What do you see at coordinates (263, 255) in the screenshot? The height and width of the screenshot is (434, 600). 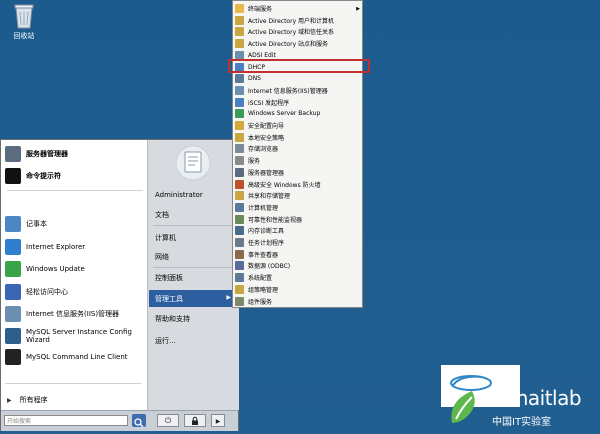 I see `admin-tool-label: 事件查看器` at bounding box center [263, 255].